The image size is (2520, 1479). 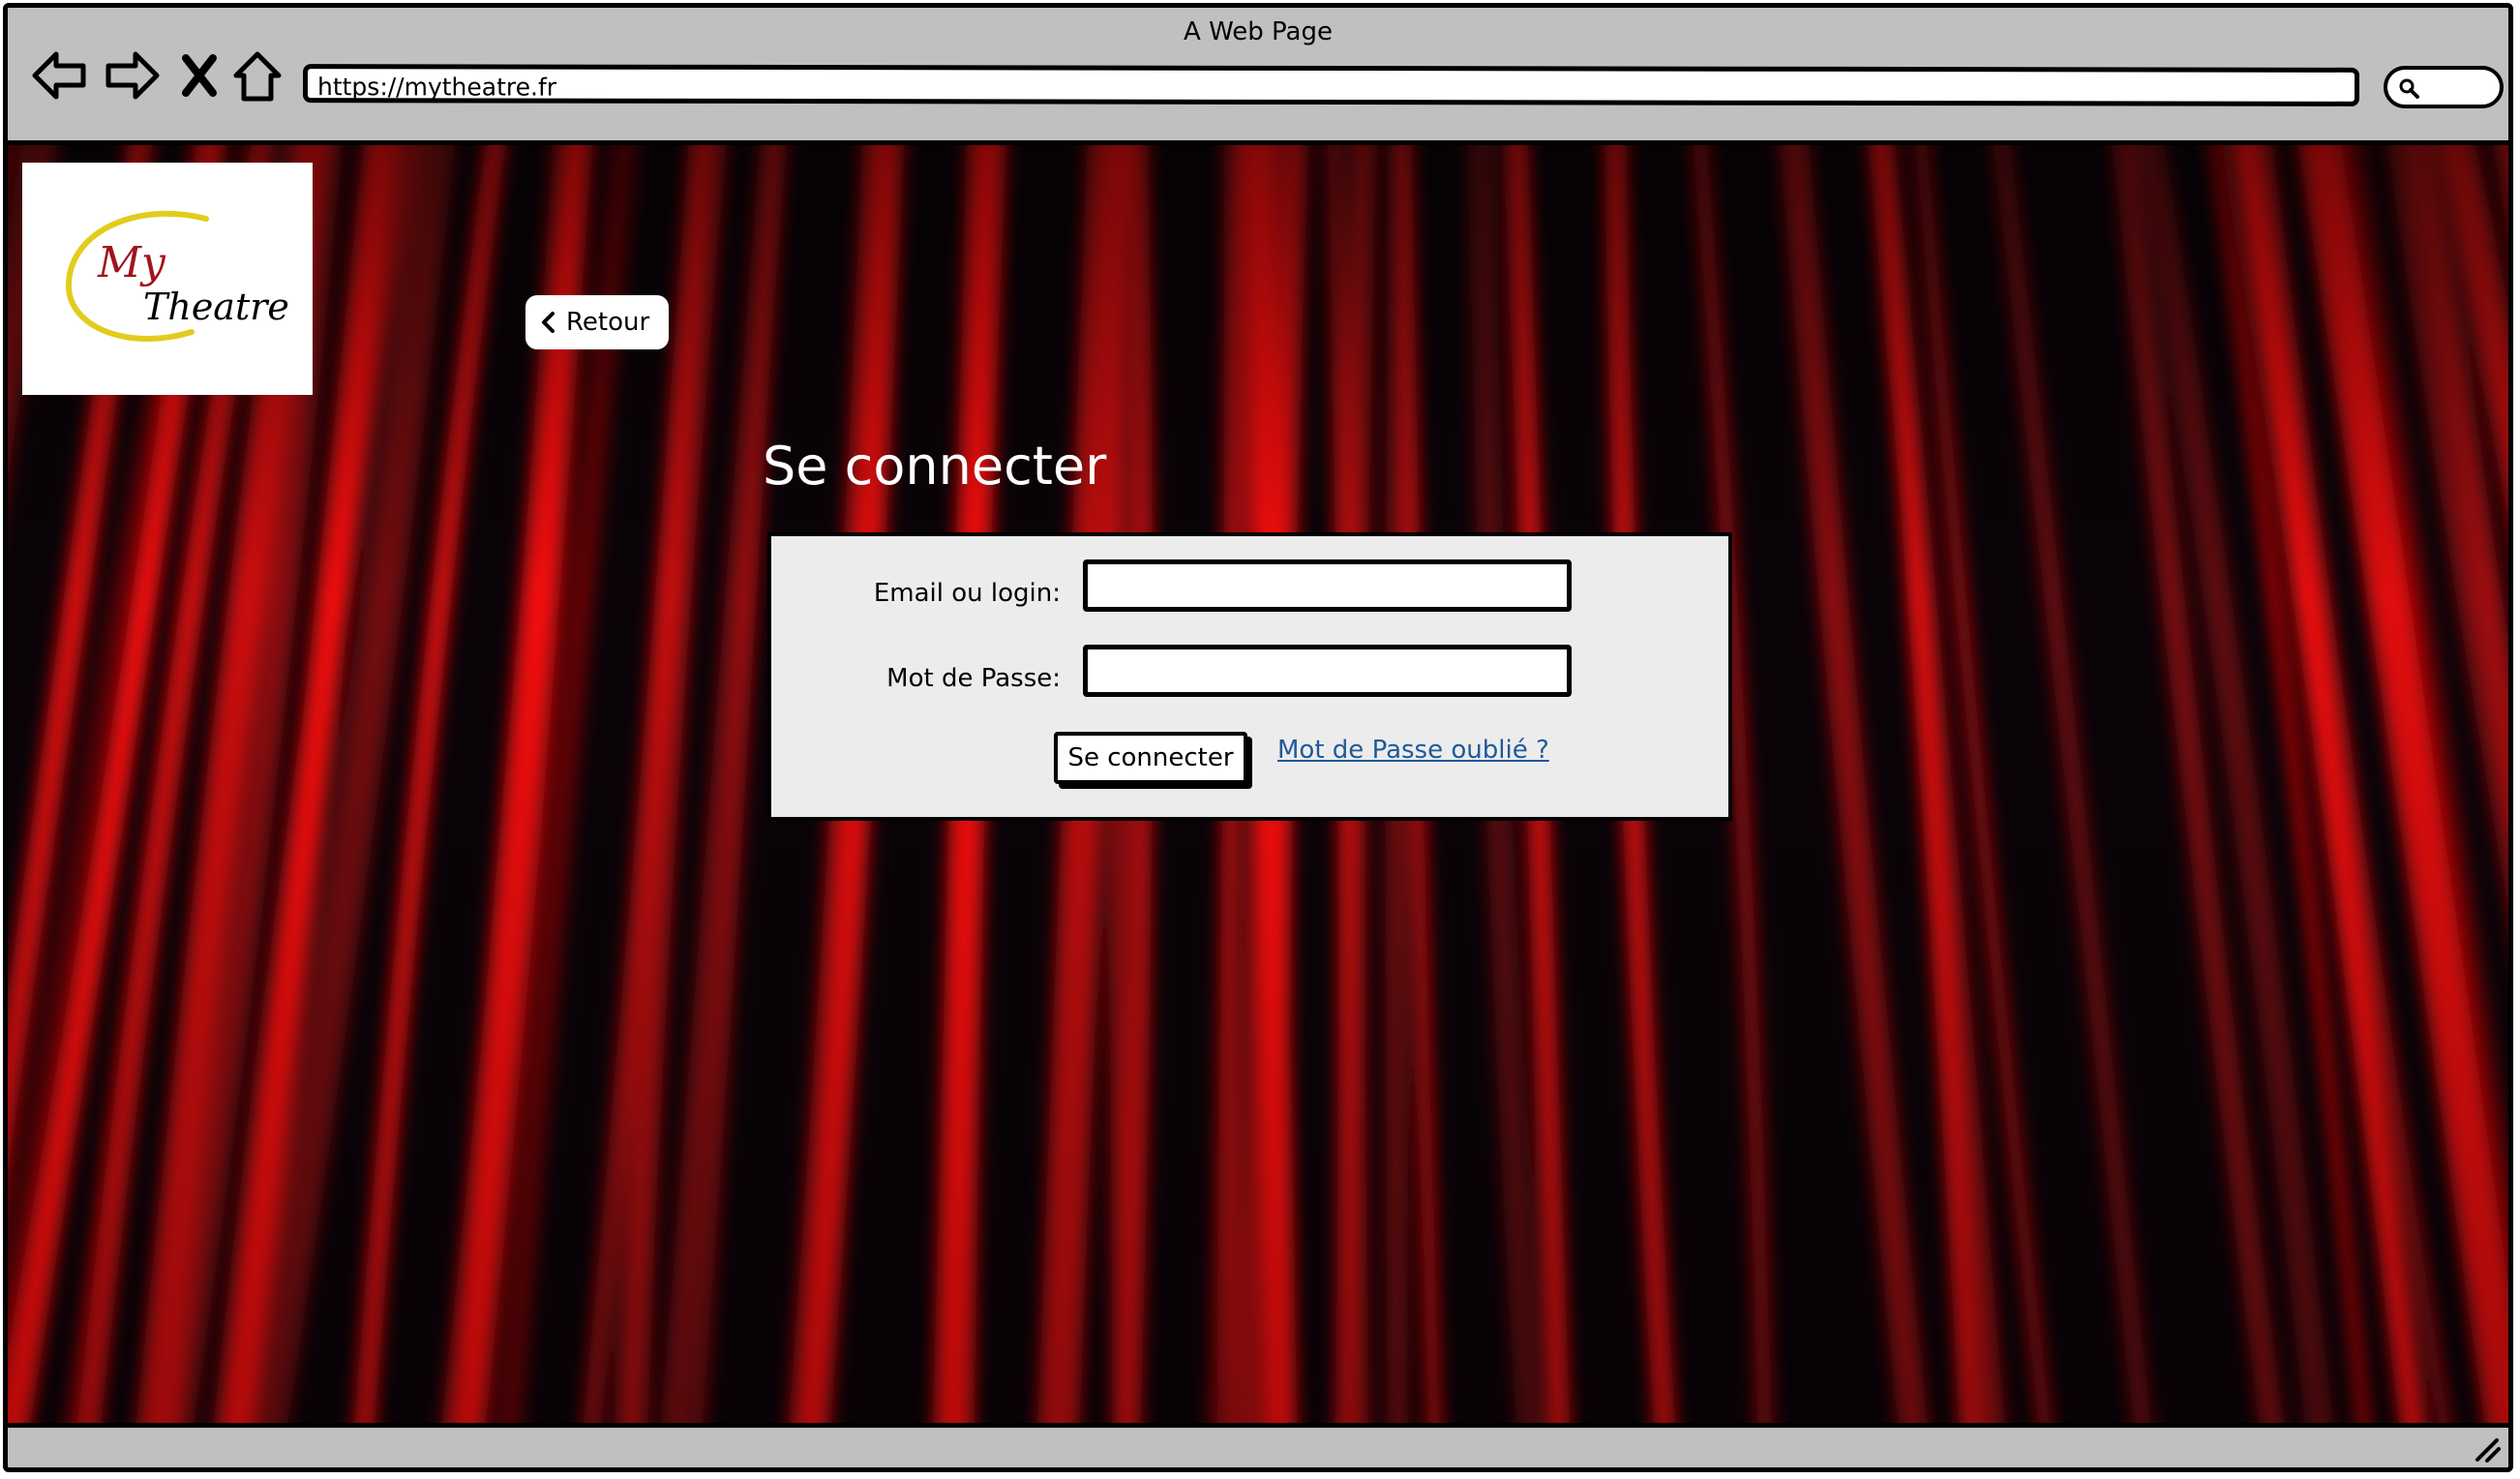 What do you see at coordinates (258, 76) in the screenshot?
I see `home-icon` at bounding box center [258, 76].